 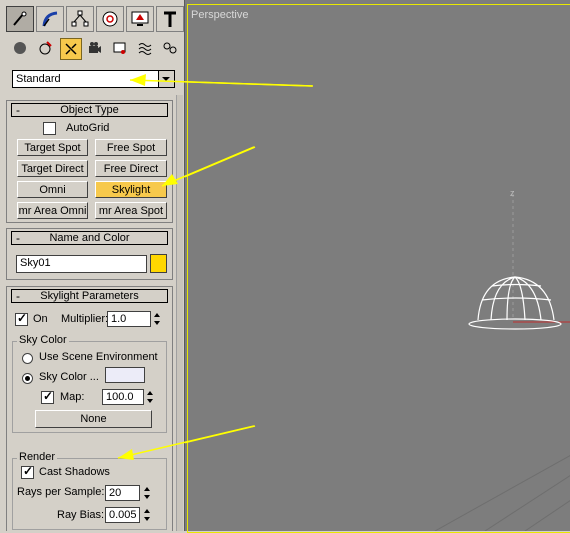 I want to click on multiplier-field: 1.0, so click(x=129, y=319).